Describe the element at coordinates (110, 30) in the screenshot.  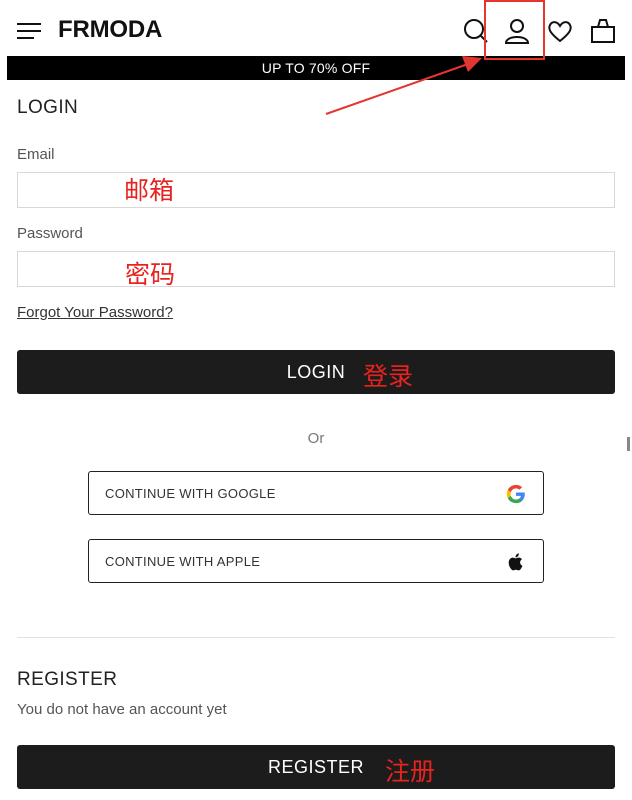
I see `site-logo: FRMODA` at that location.